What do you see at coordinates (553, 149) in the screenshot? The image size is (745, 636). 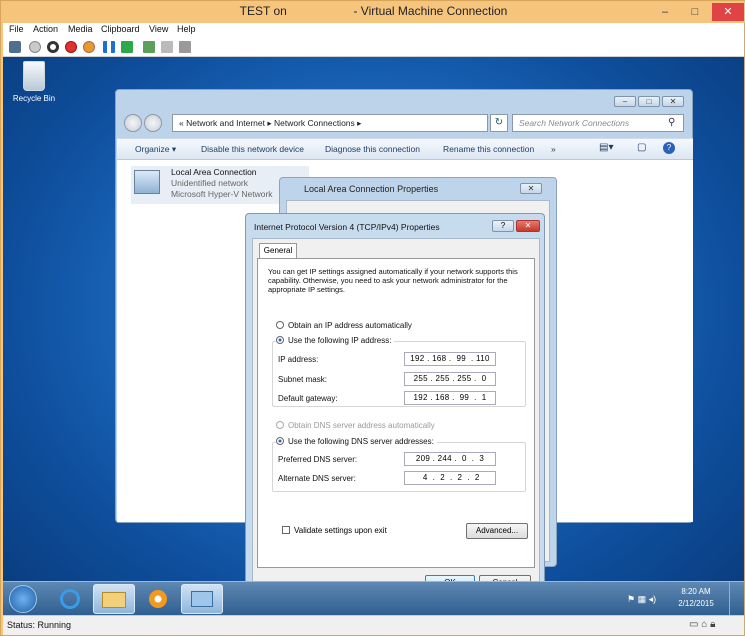 I see `more-commands-button: »` at bounding box center [553, 149].